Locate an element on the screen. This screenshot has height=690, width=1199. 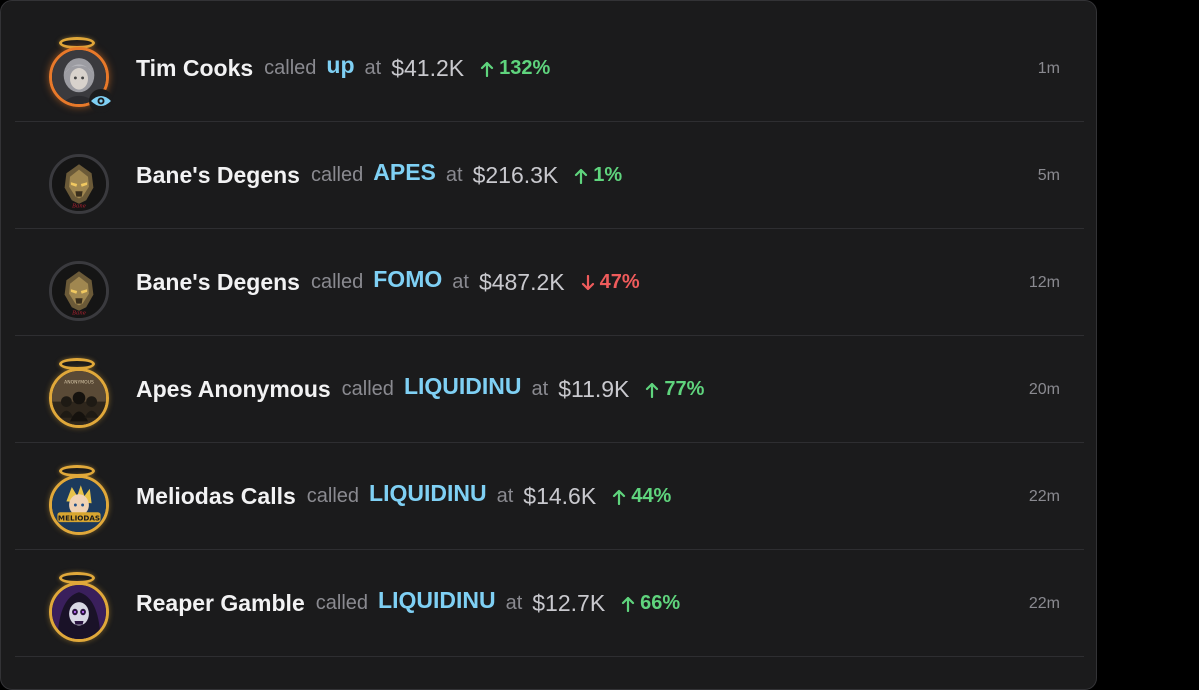
price-change-value: 47% is located at coordinates (619, 282).